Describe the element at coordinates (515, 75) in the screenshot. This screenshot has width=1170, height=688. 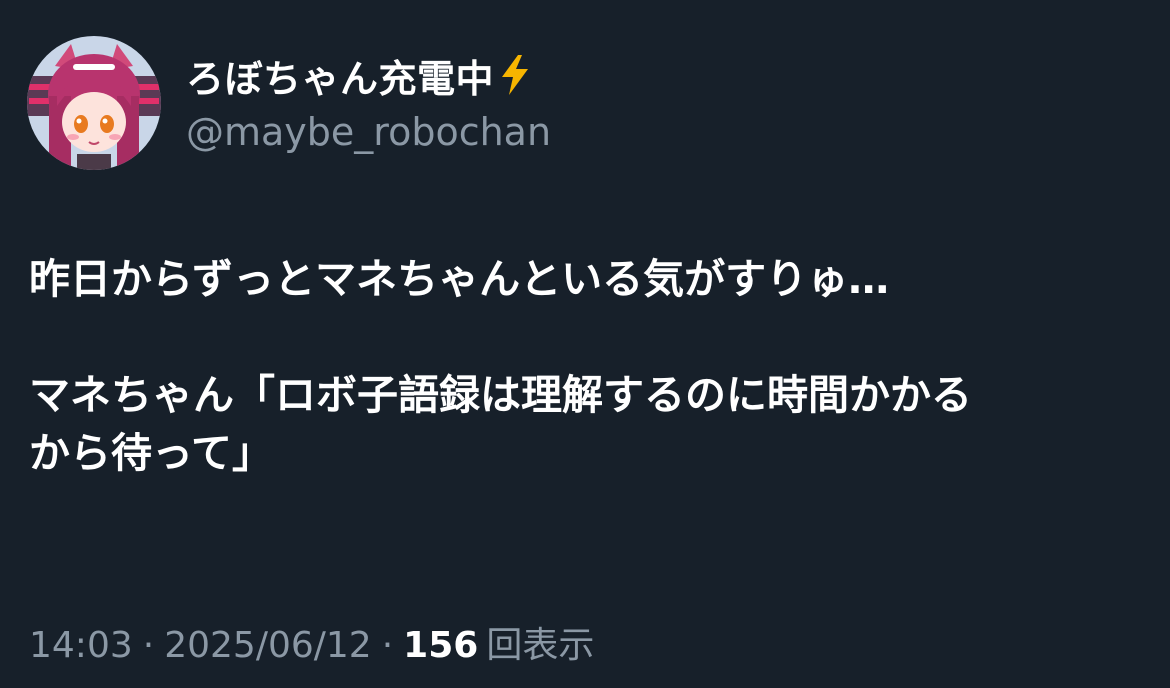
I see `lightning-bolt-icon` at that location.